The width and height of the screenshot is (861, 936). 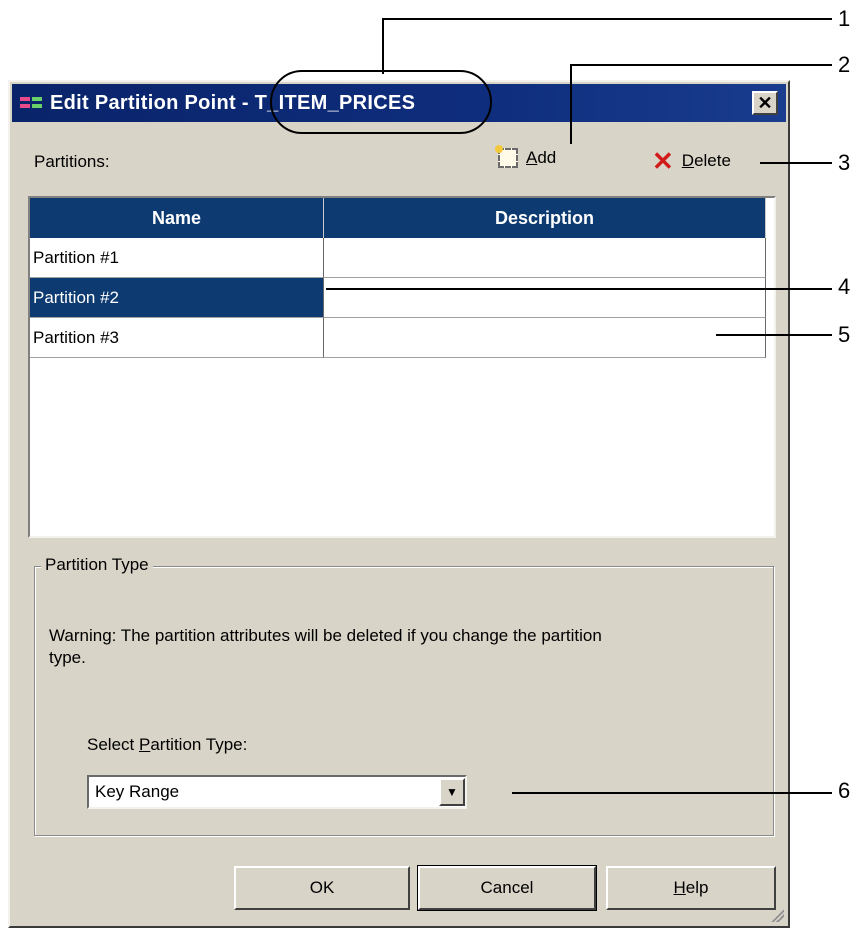 What do you see at coordinates (177, 218) in the screenshot?
I see `column-header-name: Name` at bounding box center [177, 218].